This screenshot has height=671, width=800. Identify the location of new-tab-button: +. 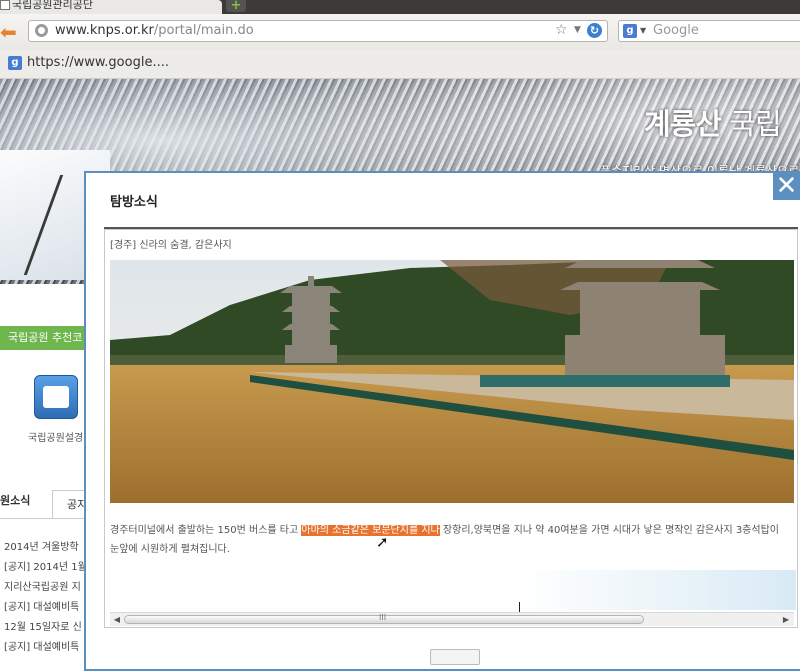
(236, 6).